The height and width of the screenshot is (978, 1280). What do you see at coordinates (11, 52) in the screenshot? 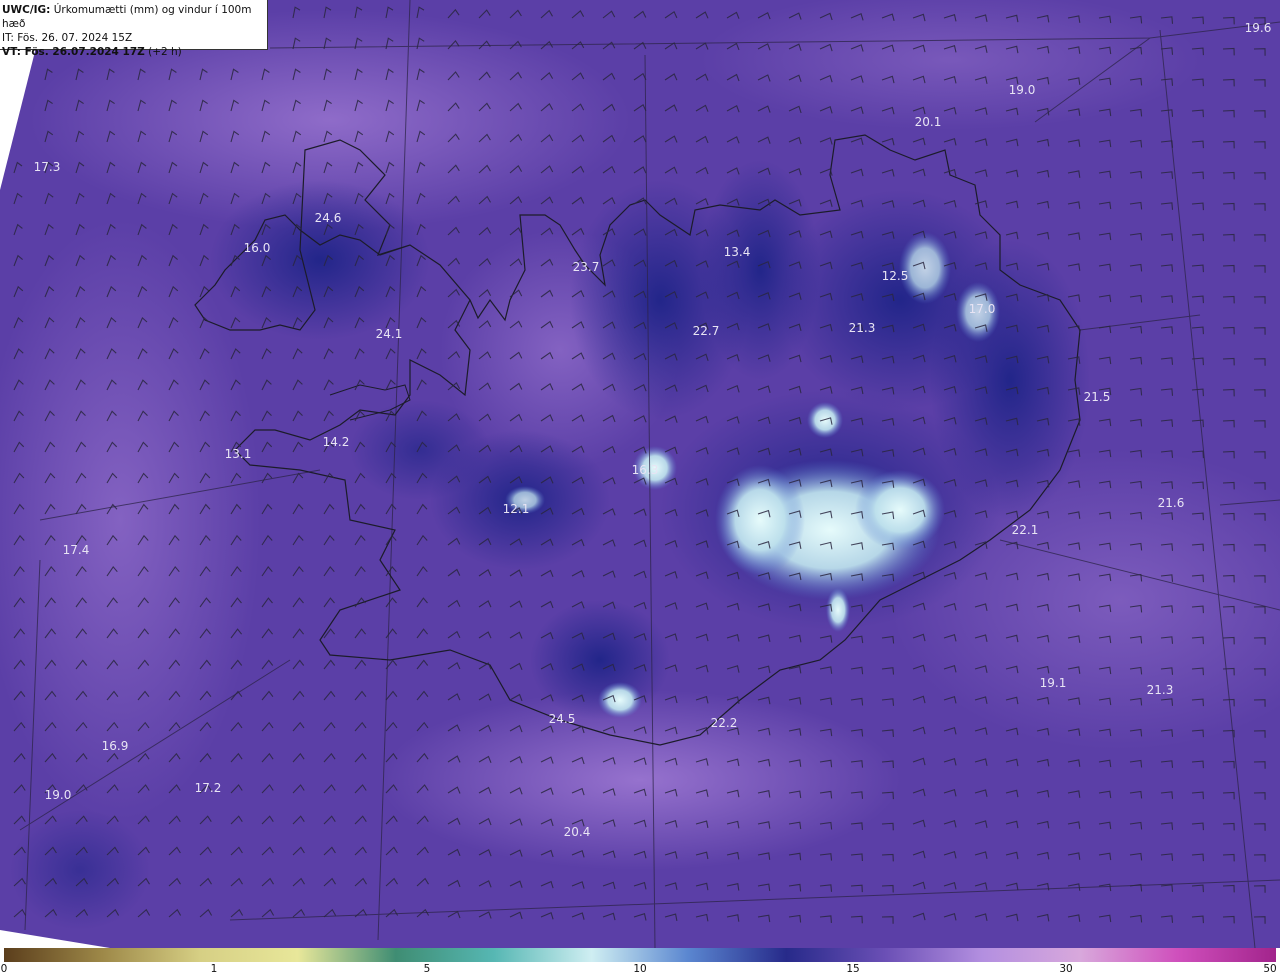
I see `valid-prefix: VT:` at bounding box center [11, 52].